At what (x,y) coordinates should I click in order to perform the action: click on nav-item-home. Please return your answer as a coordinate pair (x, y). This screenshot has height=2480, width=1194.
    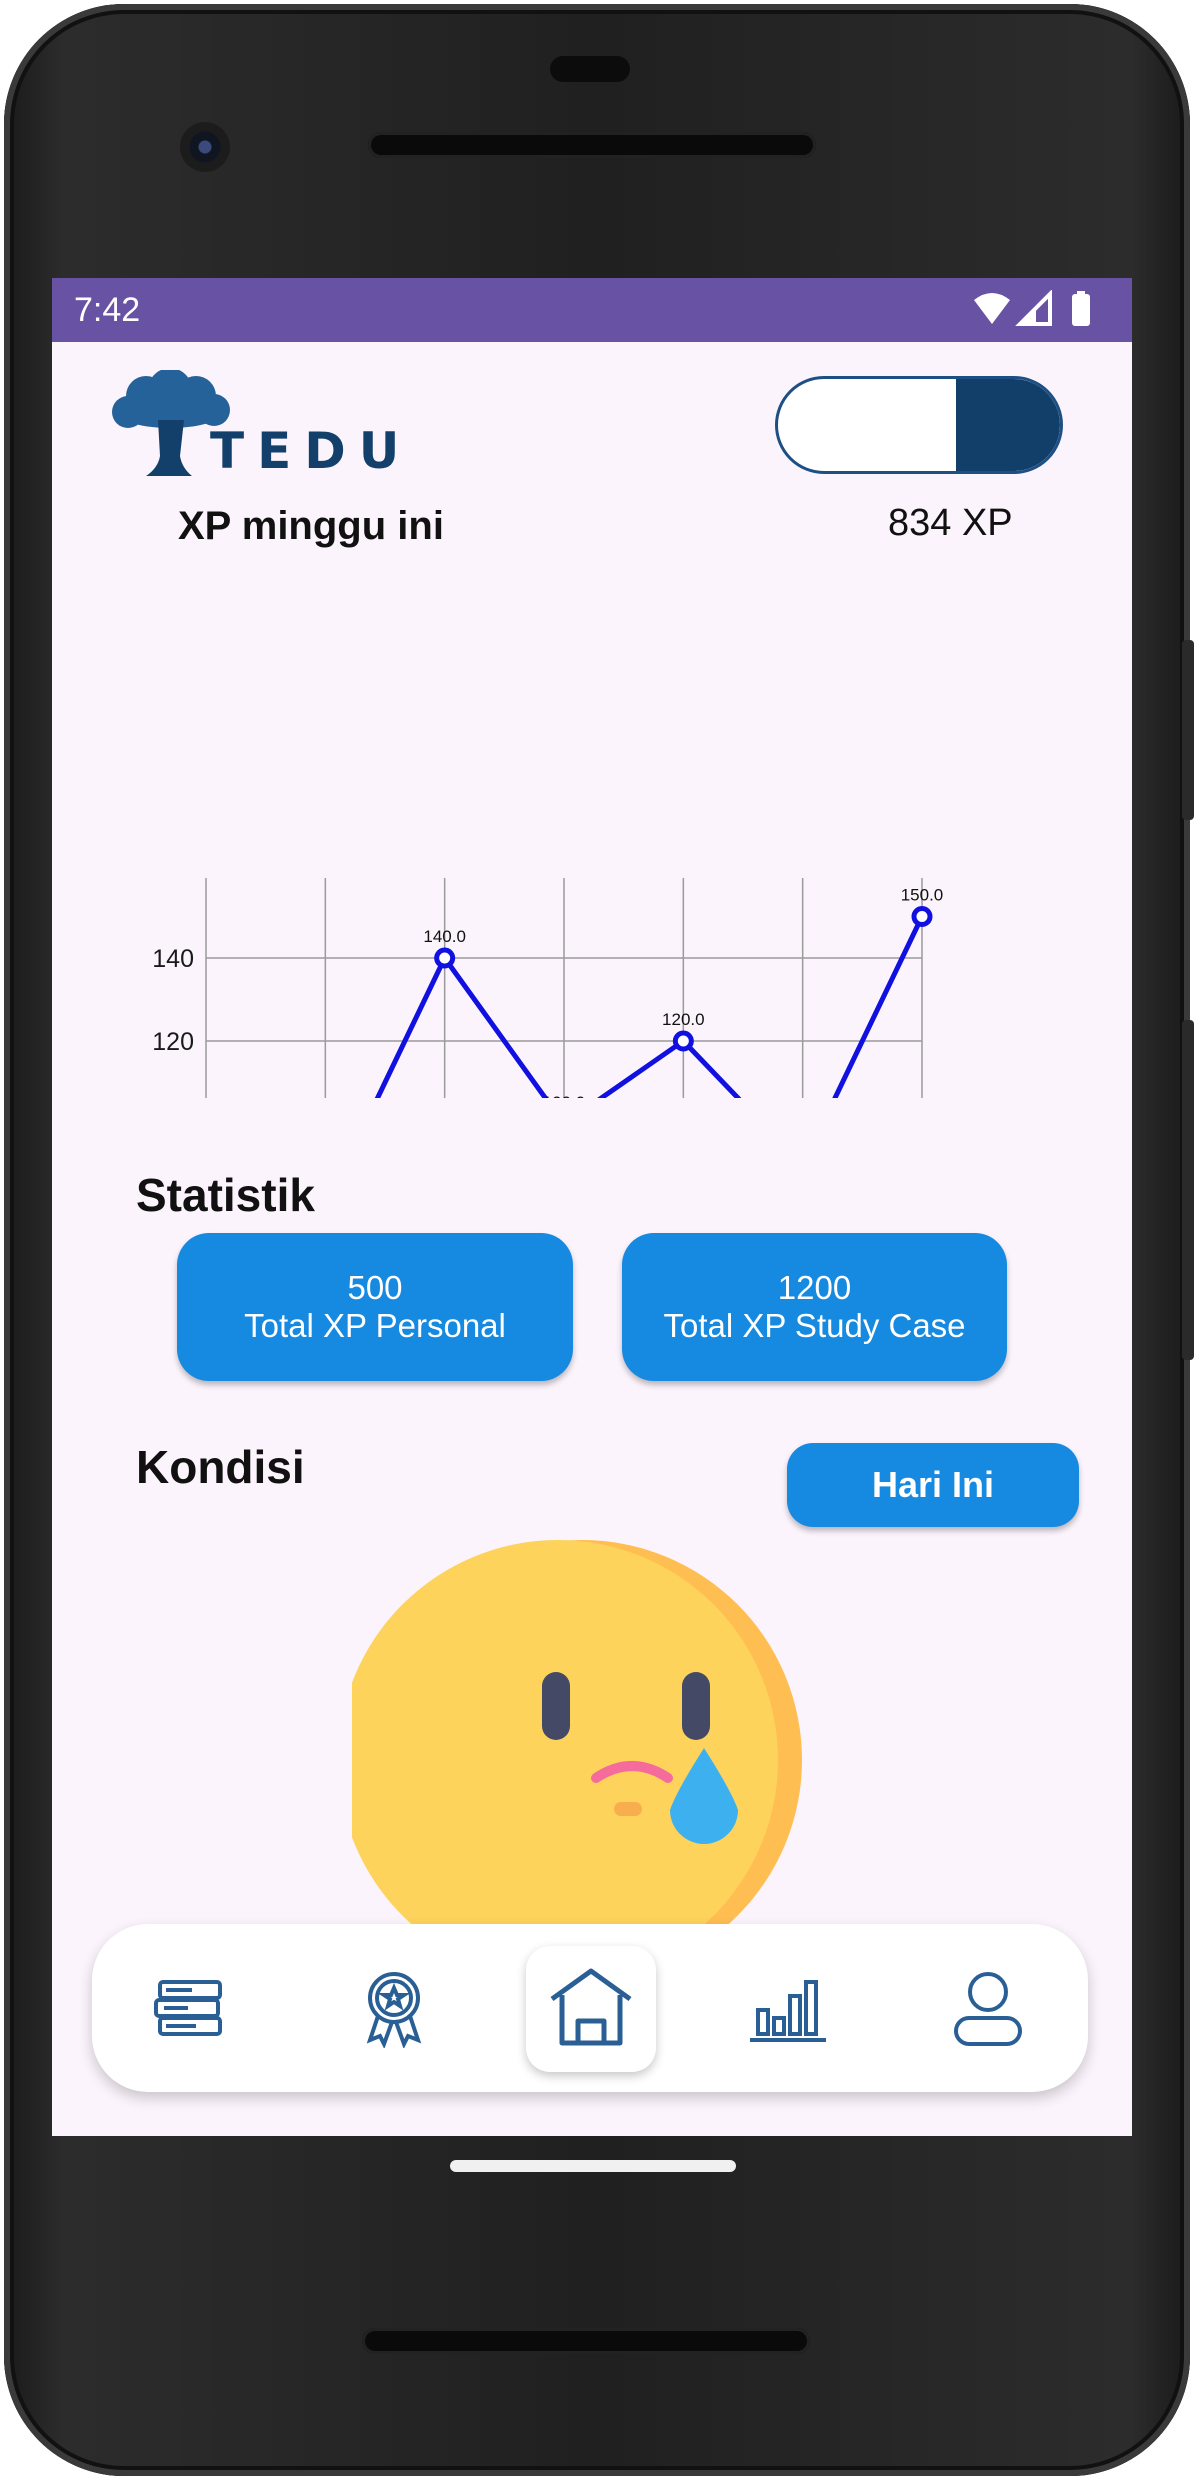
    Looking at the image, I should click on (591, 2008).